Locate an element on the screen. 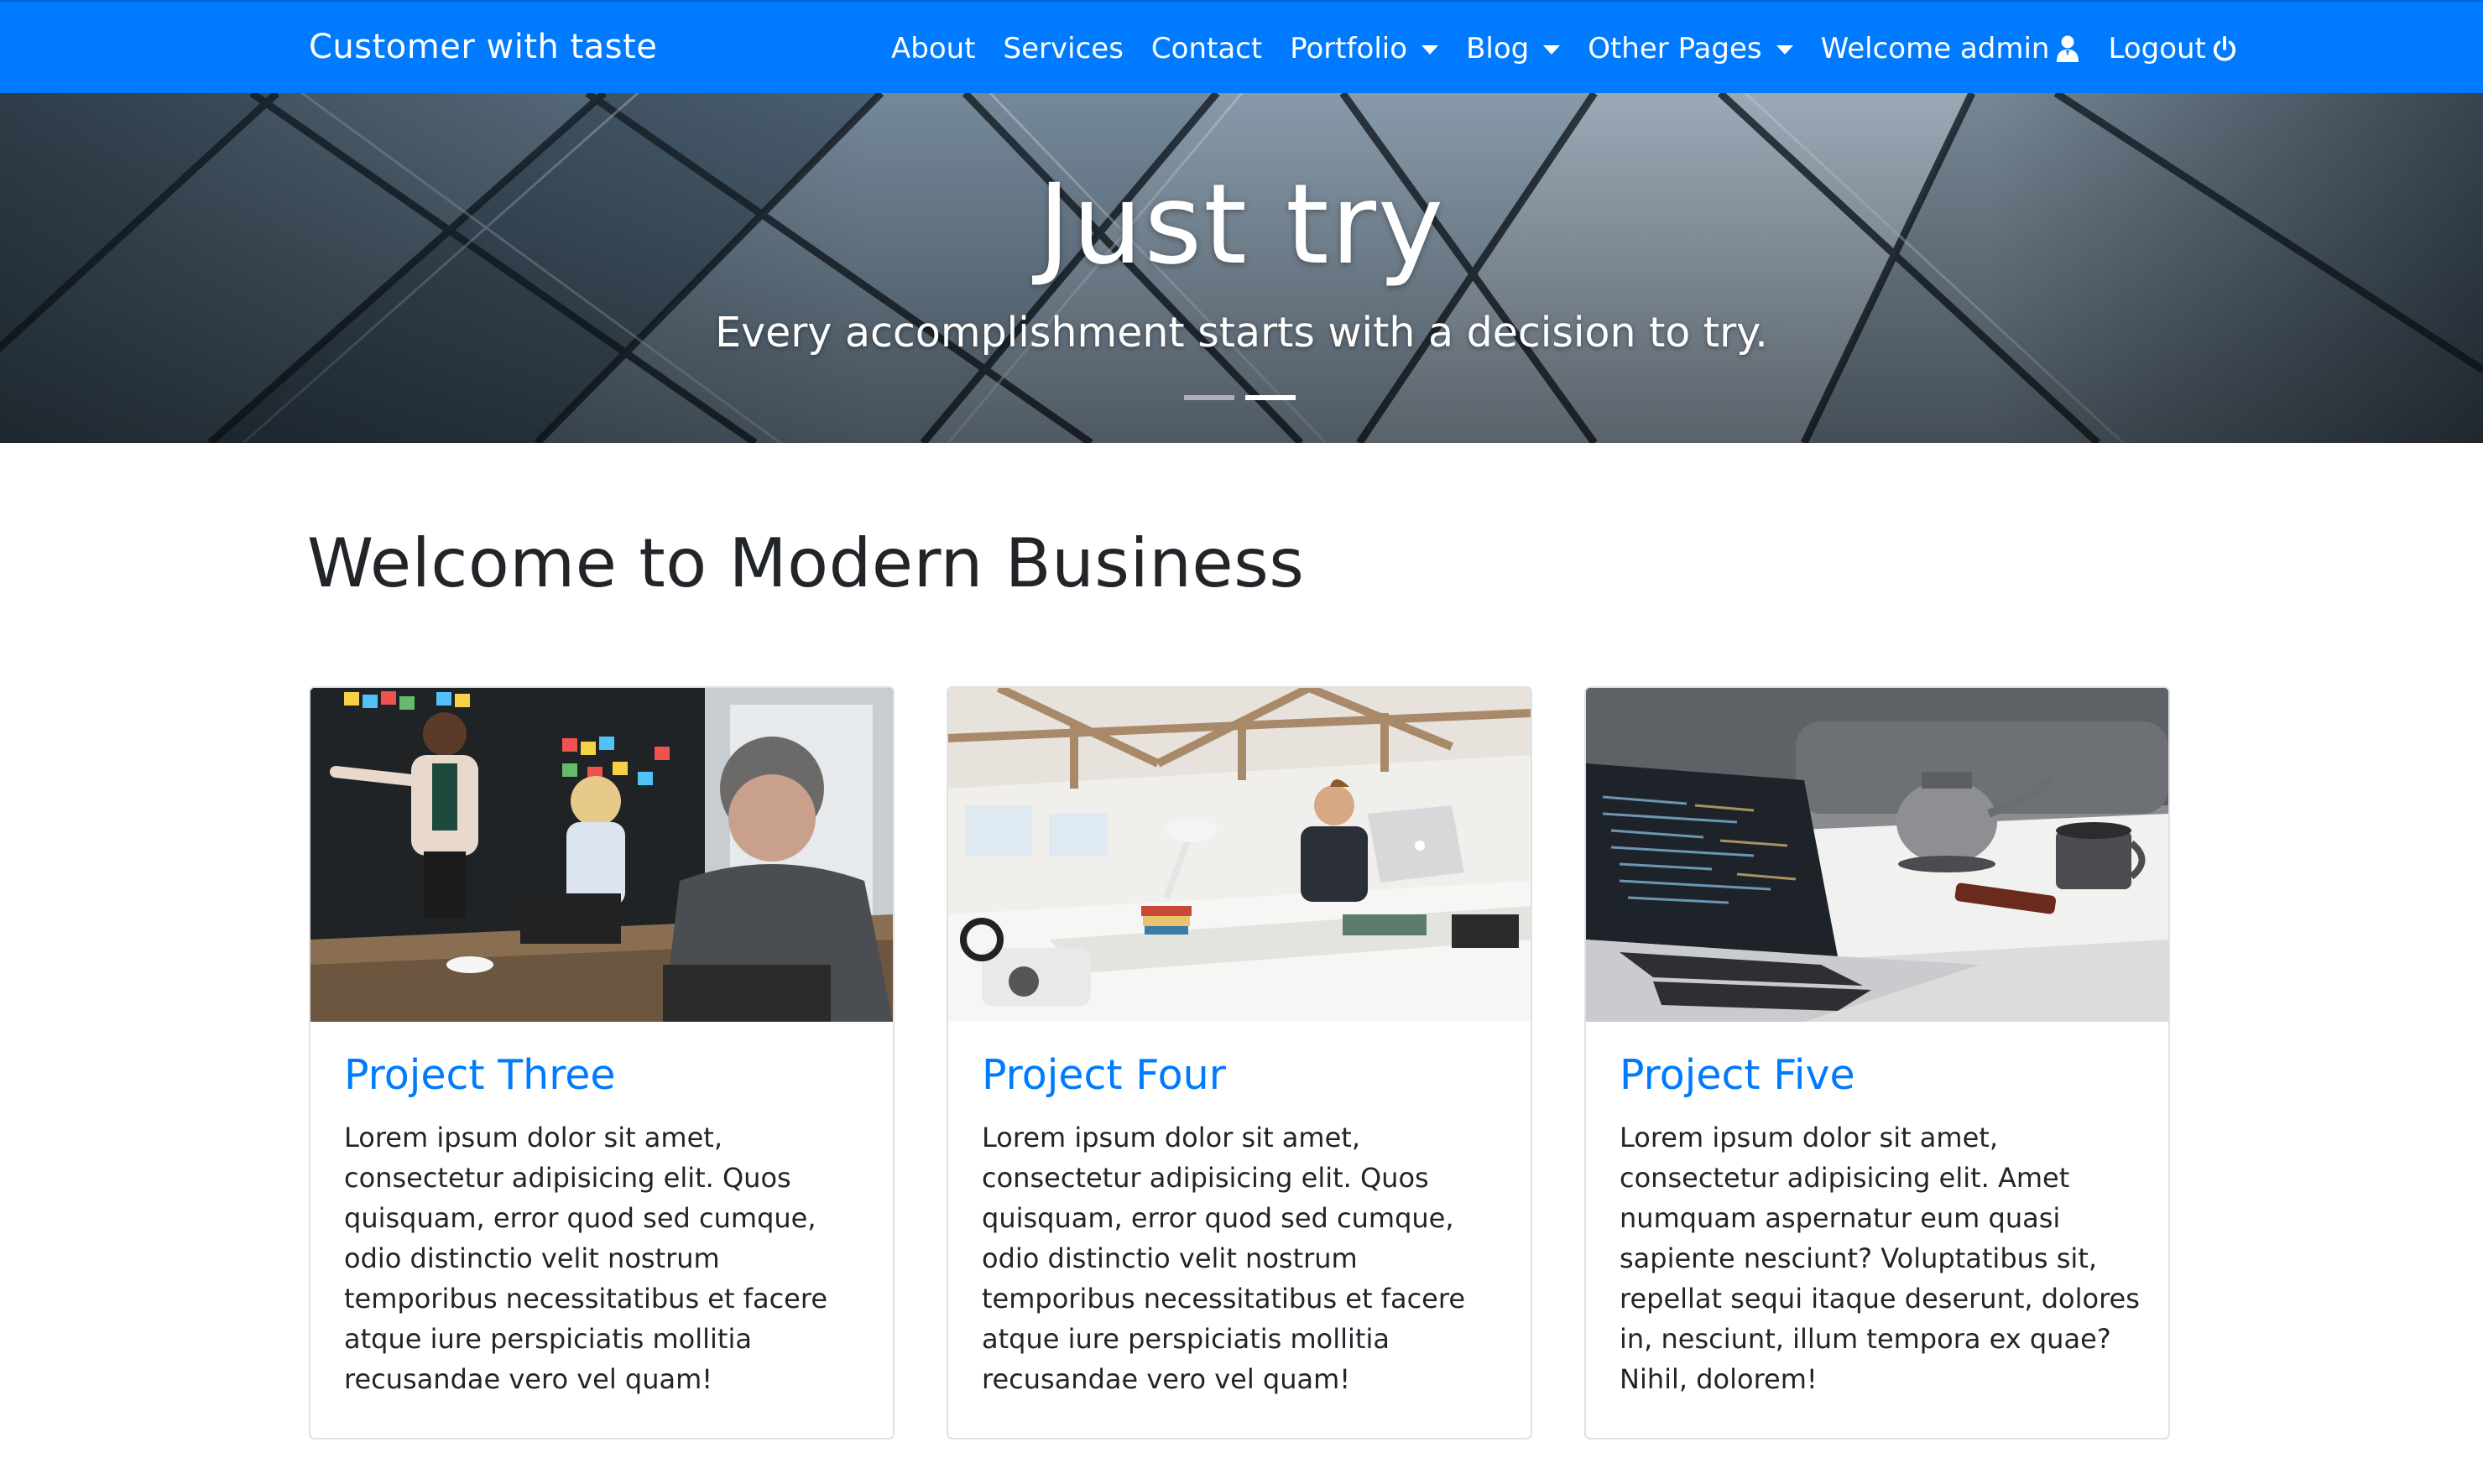  nav-services-label: Services is located at coordinates (1063, 48).